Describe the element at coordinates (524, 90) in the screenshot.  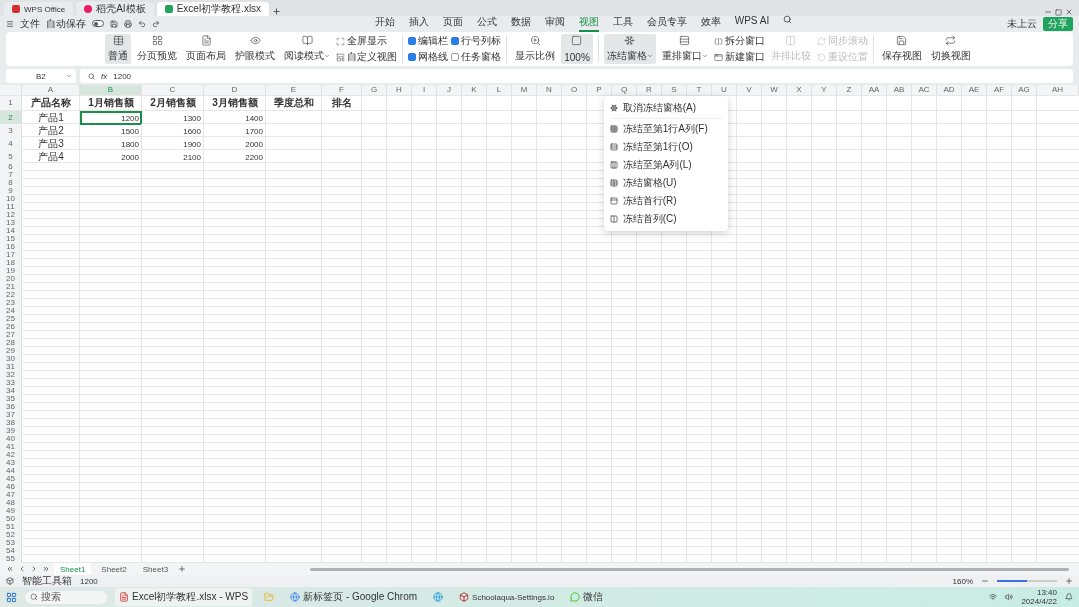
I see `column-header: M` at that location.